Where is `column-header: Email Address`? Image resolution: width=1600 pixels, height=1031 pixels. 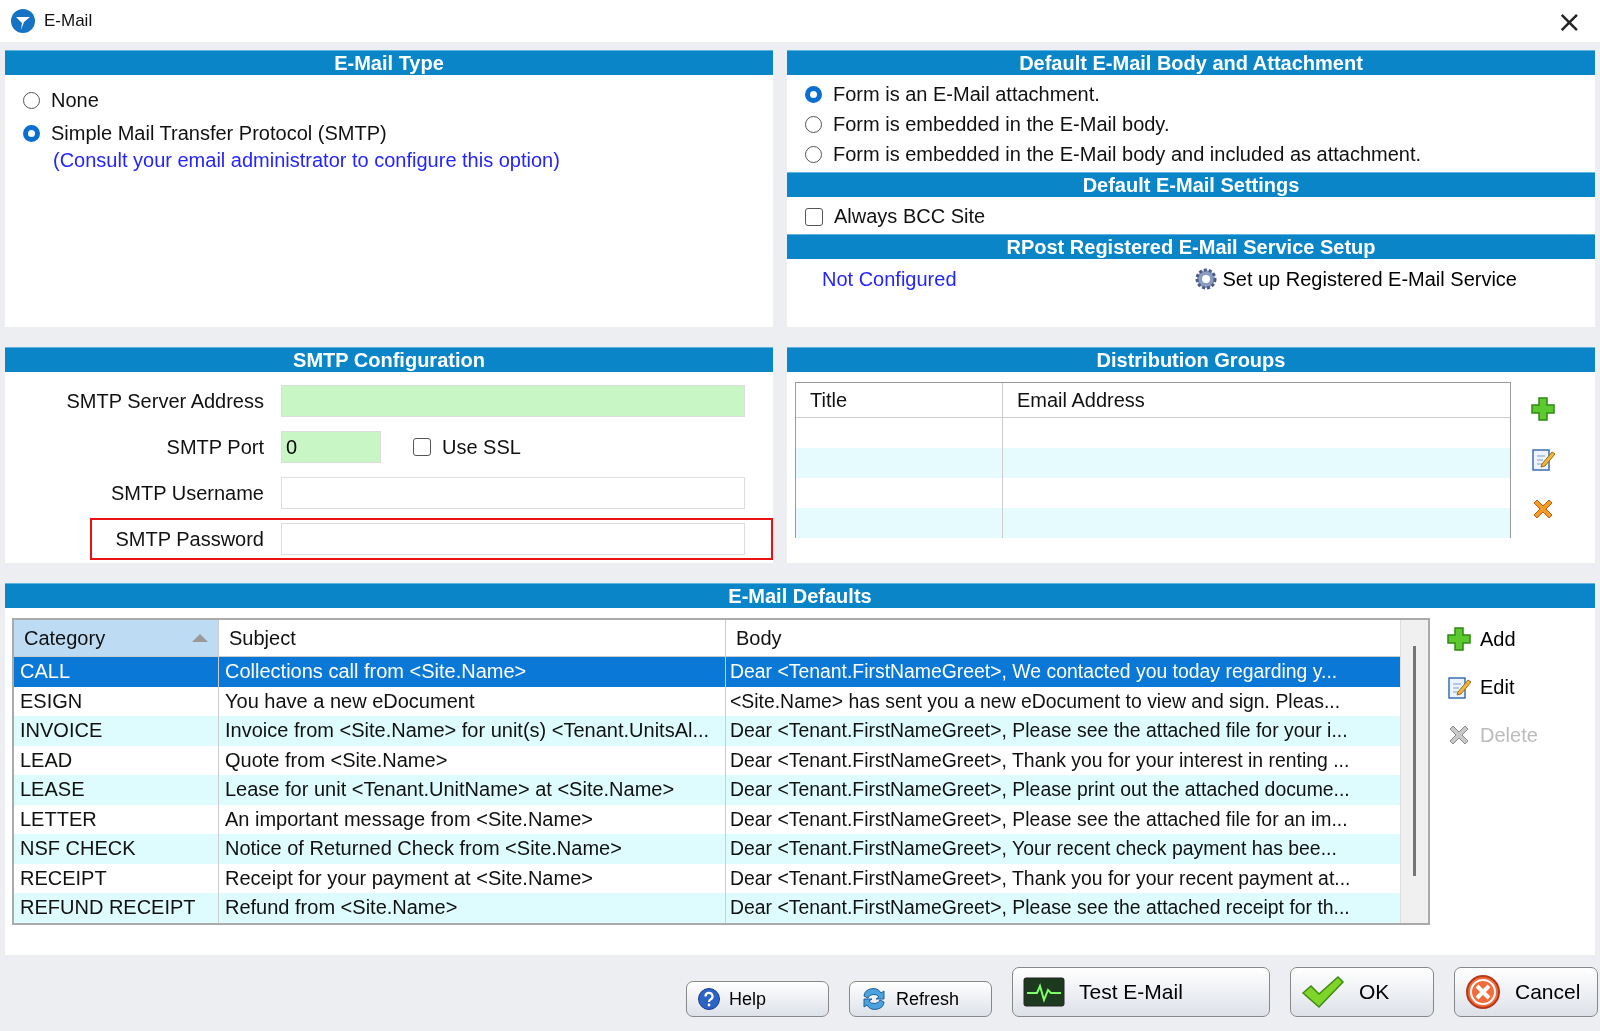
column-header: Email Address is located at coordinates (1081, 400).